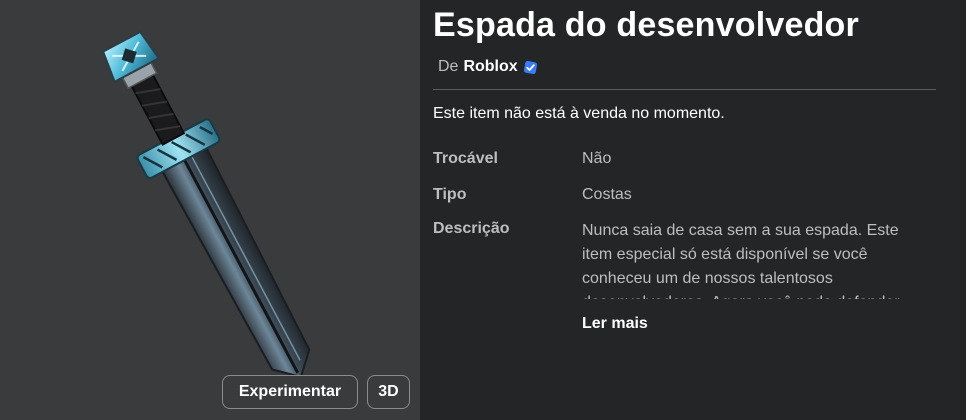 The width and height of the screenshot is (966, 420). Describe the element at coordinates (646, 25) in the screenshot. I see `item-title: Espada do desenvolvedor` at that location.